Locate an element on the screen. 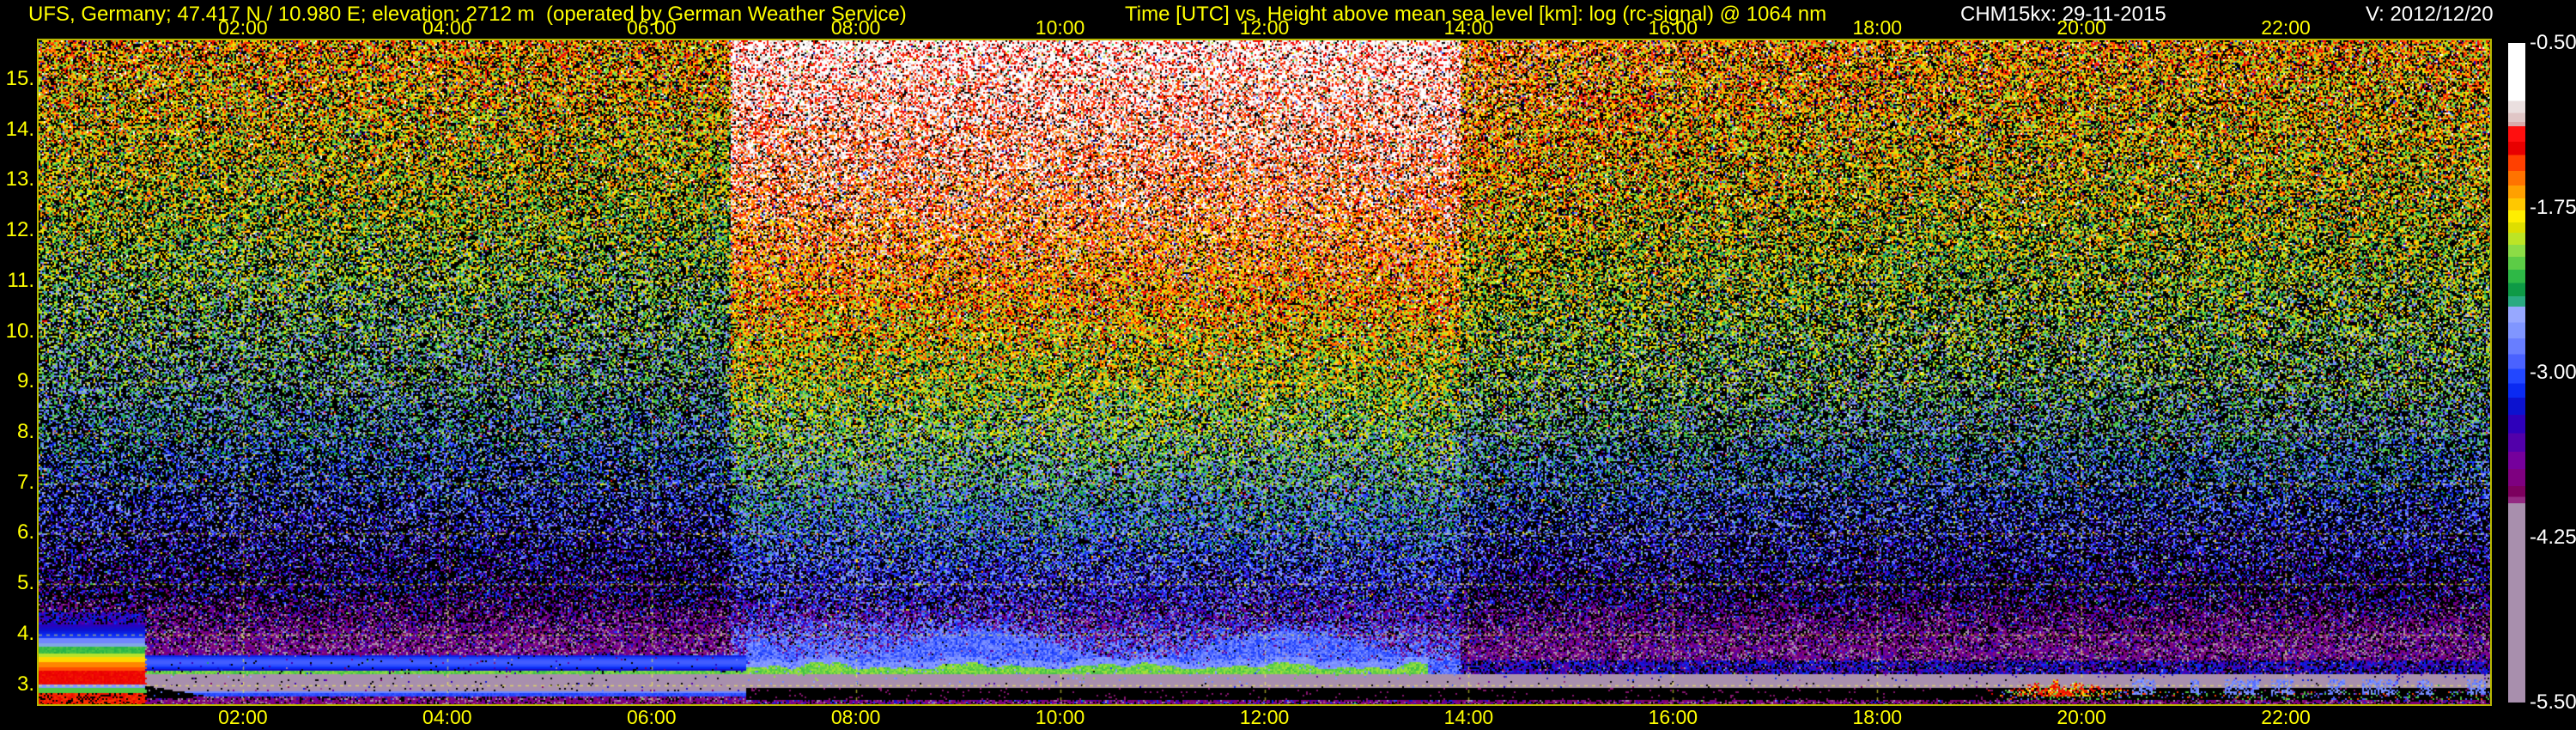  x-tick-label-bottom: 18:00 is located at coordinates (1878, 717).